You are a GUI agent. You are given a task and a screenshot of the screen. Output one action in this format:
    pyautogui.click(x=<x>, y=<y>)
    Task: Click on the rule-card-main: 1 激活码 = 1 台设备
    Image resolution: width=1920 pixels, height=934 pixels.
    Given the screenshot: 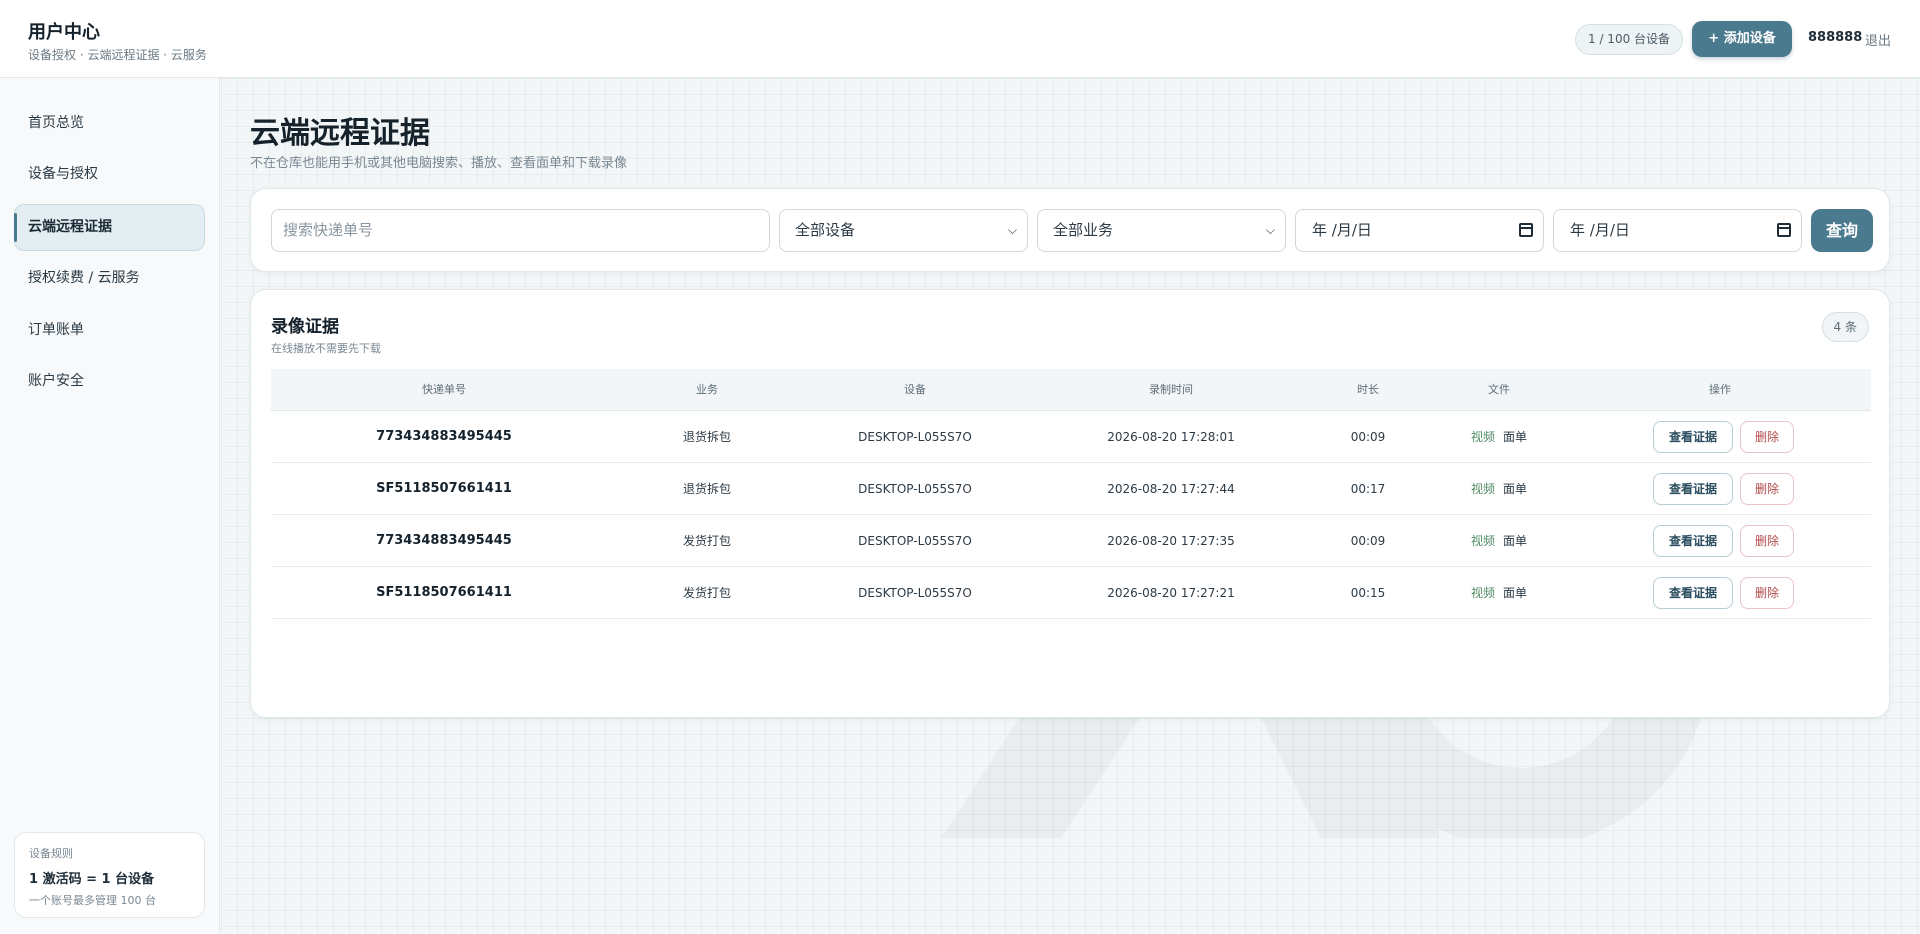 What is the action you would take?
    pyautogui.click(x=92, y=879)
    